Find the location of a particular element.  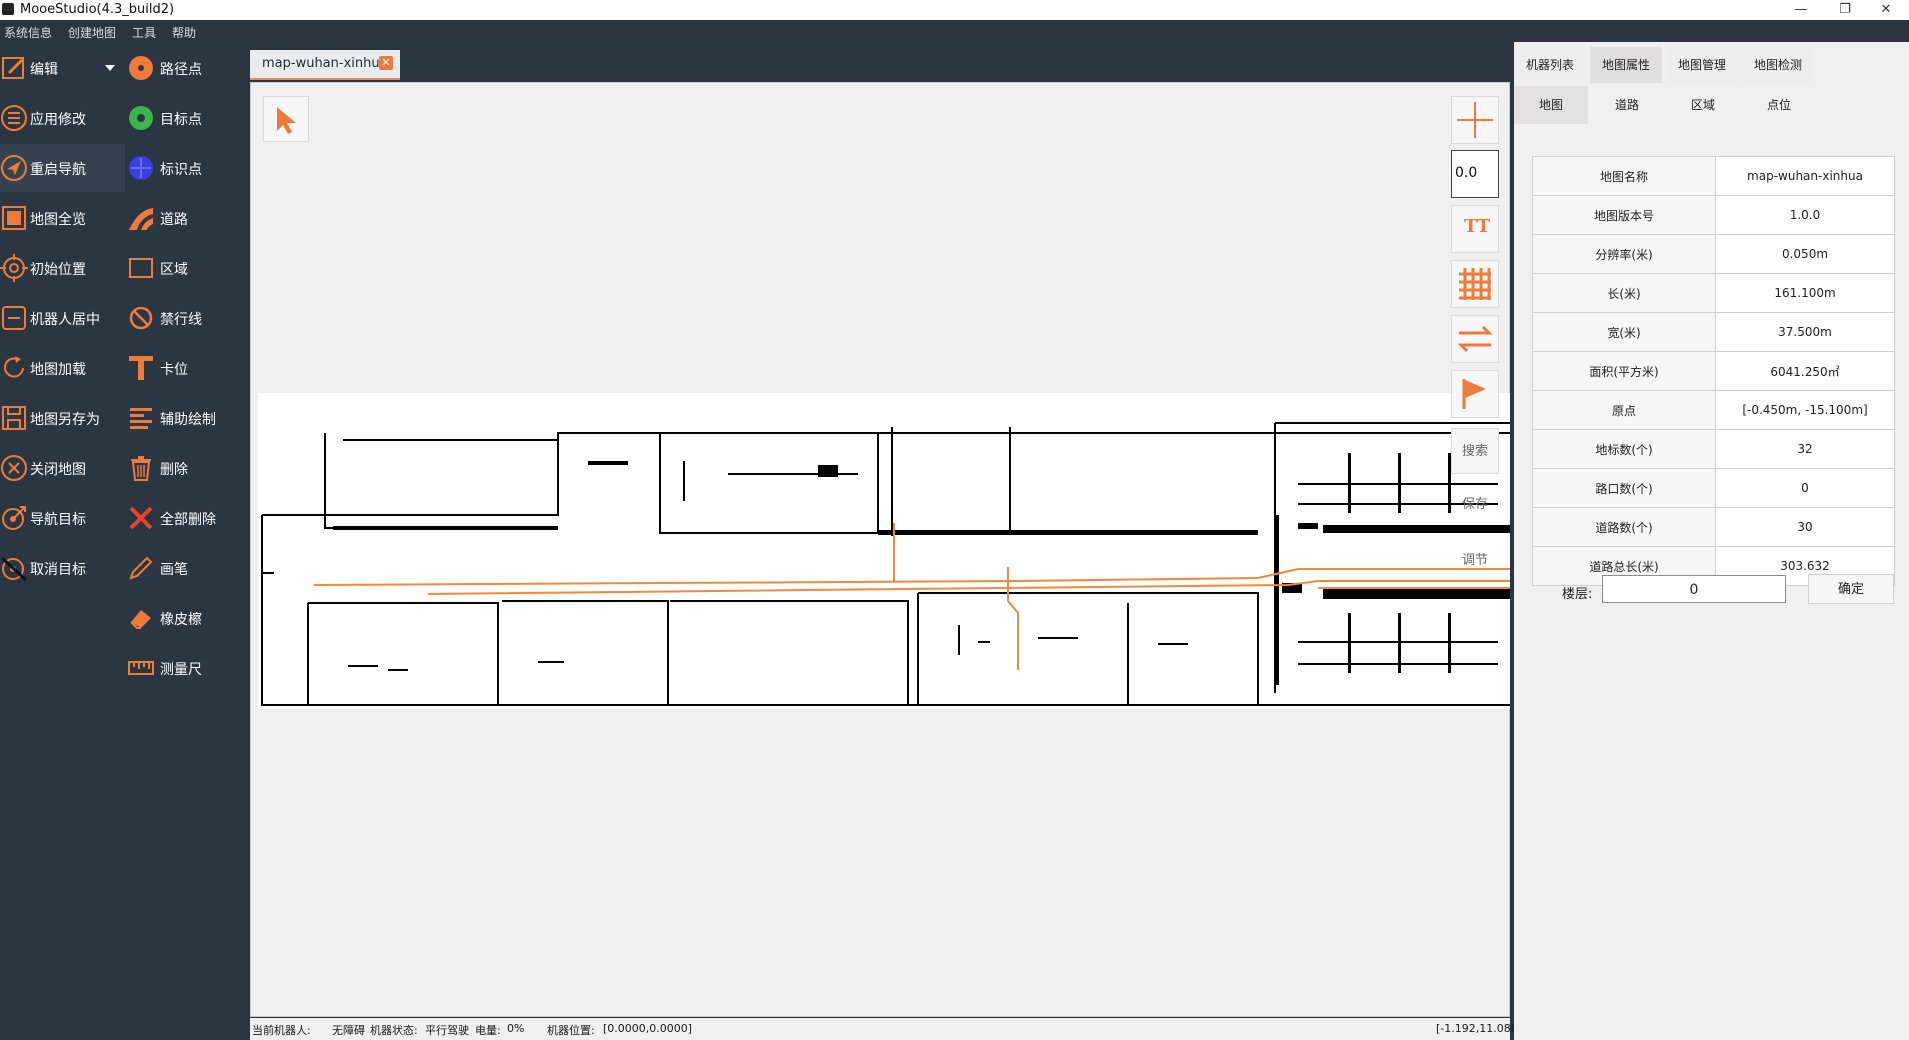

aux-draw-icon is located at coordinates (141, 418).